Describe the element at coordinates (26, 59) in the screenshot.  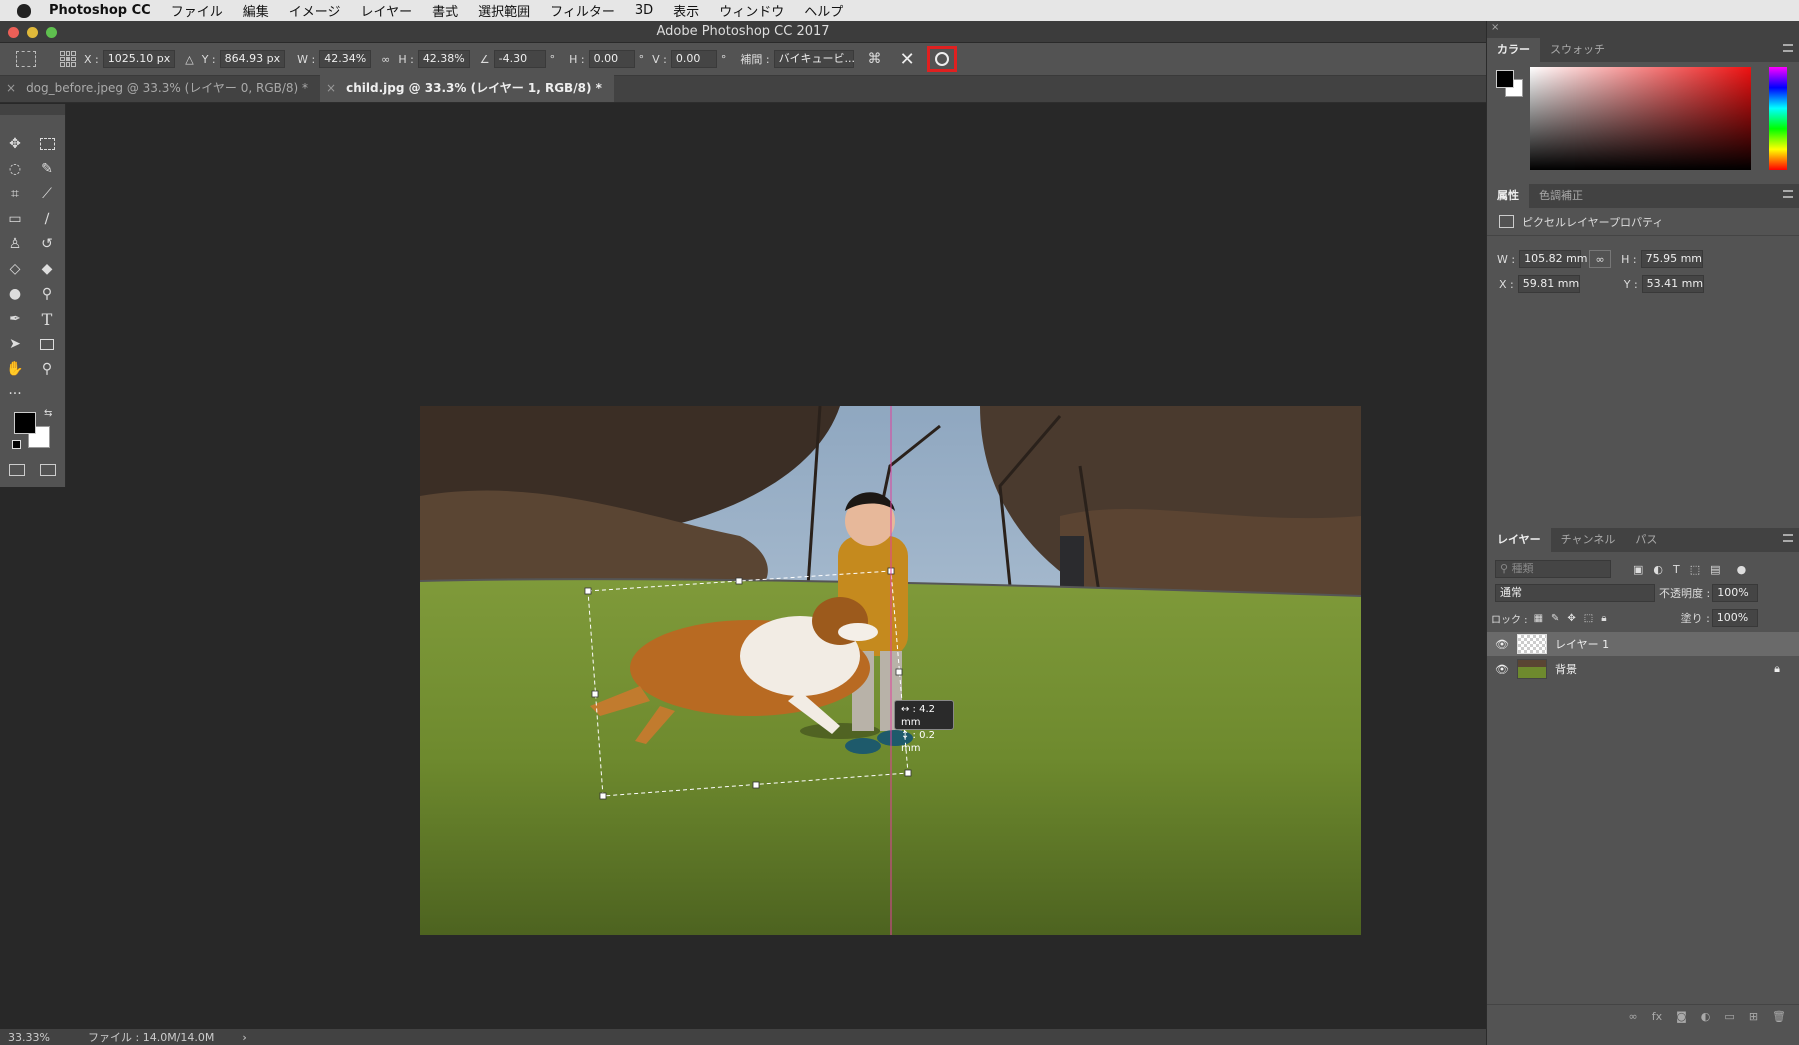
I see `transform-tool-icon` at that location.